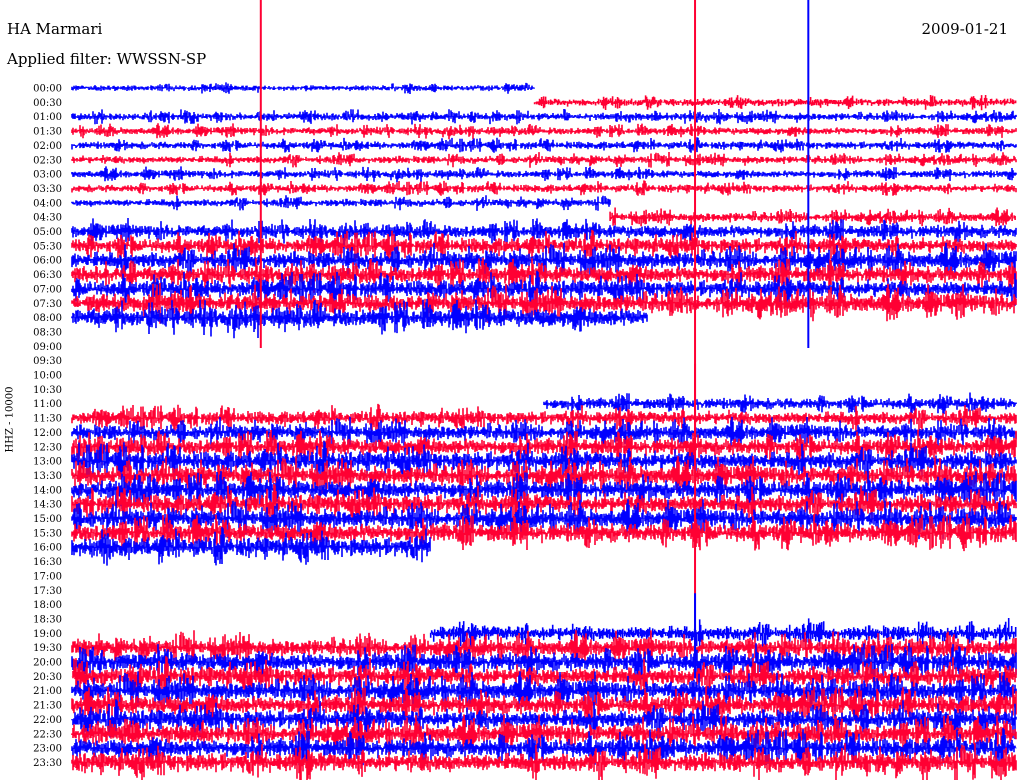 This screenshot has height=780, width=1024. What do you see at coordinates (47, 763) in the screenshot?
I see `time-tick-label: 23:30` at bounding box center [47, 763].